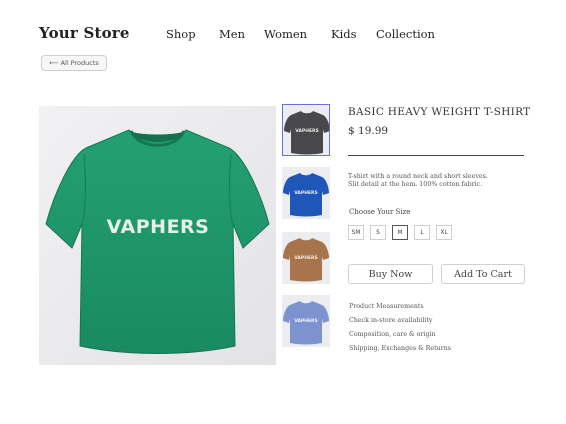 The image size is (566, 424). I want to click on link-composition-care: Composition, care & origin, so click(400, 335).